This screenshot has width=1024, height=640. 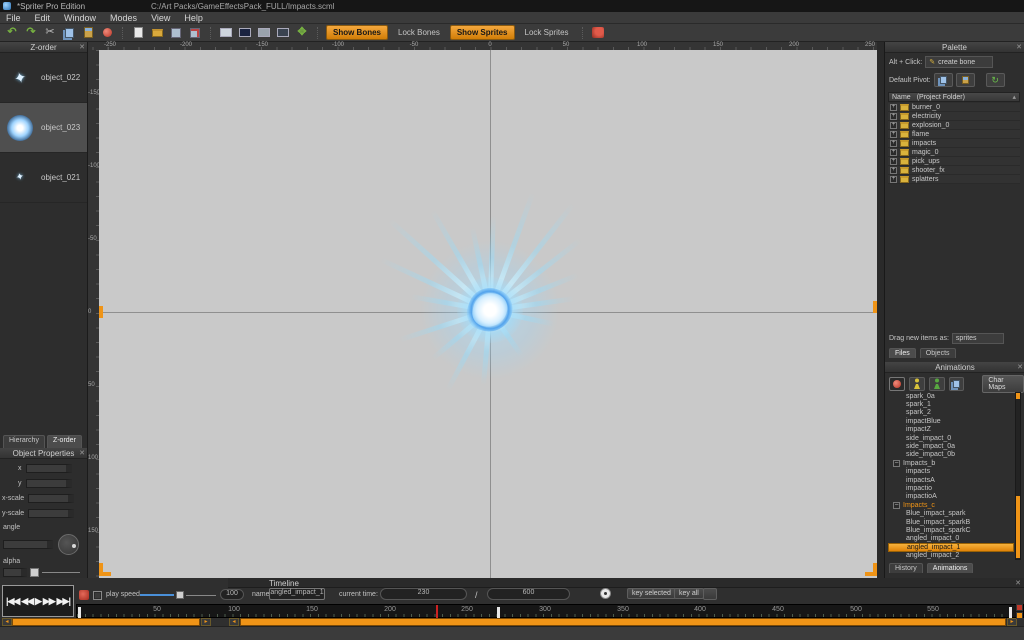 I want to click on view-mode-3-icon, so click(x=264, y=32).